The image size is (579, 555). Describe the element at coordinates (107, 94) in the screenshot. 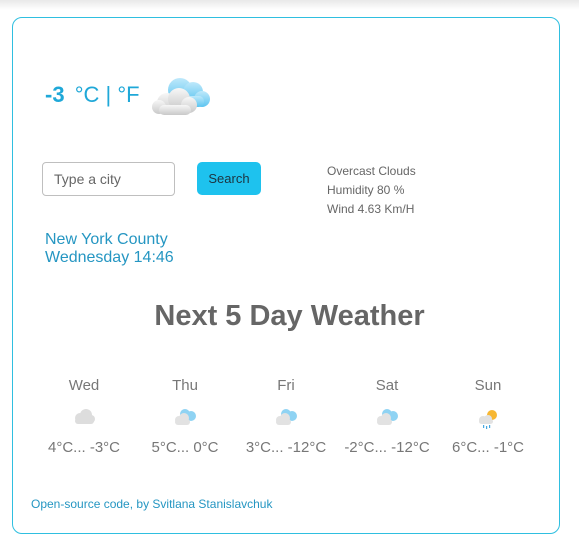

I see `temperature-units: °C | °F` at that location.